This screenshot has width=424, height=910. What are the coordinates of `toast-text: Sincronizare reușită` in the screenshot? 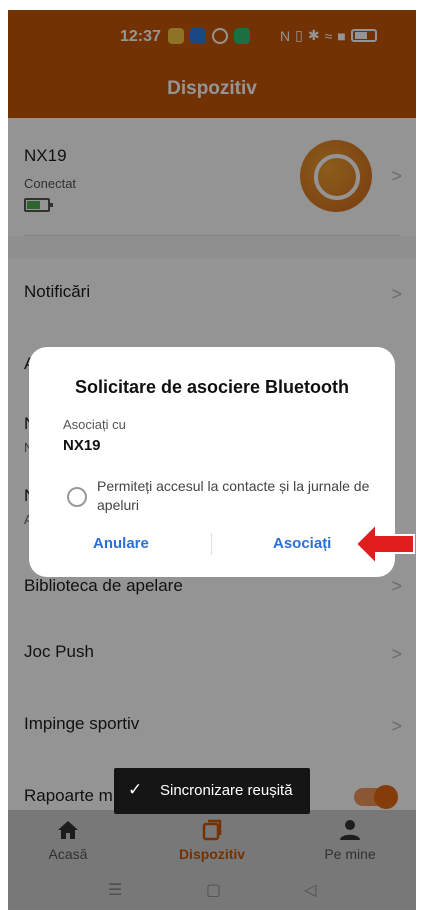 It's located at (226, 790).